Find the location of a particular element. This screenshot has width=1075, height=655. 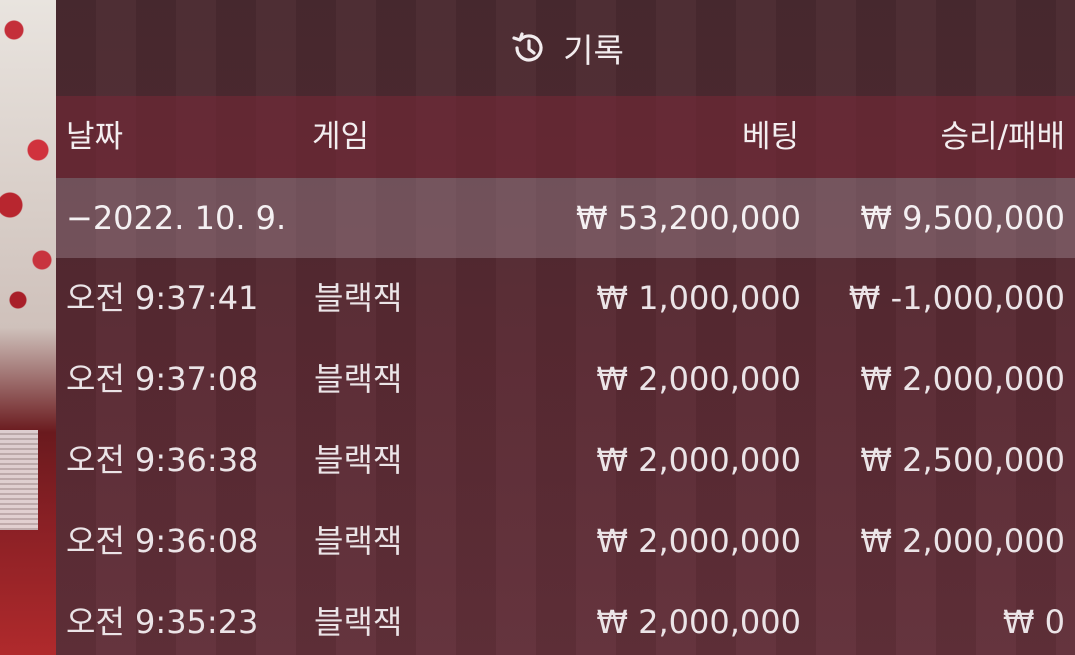

column-bet: 베팅 is located at coordinates (770, 137).